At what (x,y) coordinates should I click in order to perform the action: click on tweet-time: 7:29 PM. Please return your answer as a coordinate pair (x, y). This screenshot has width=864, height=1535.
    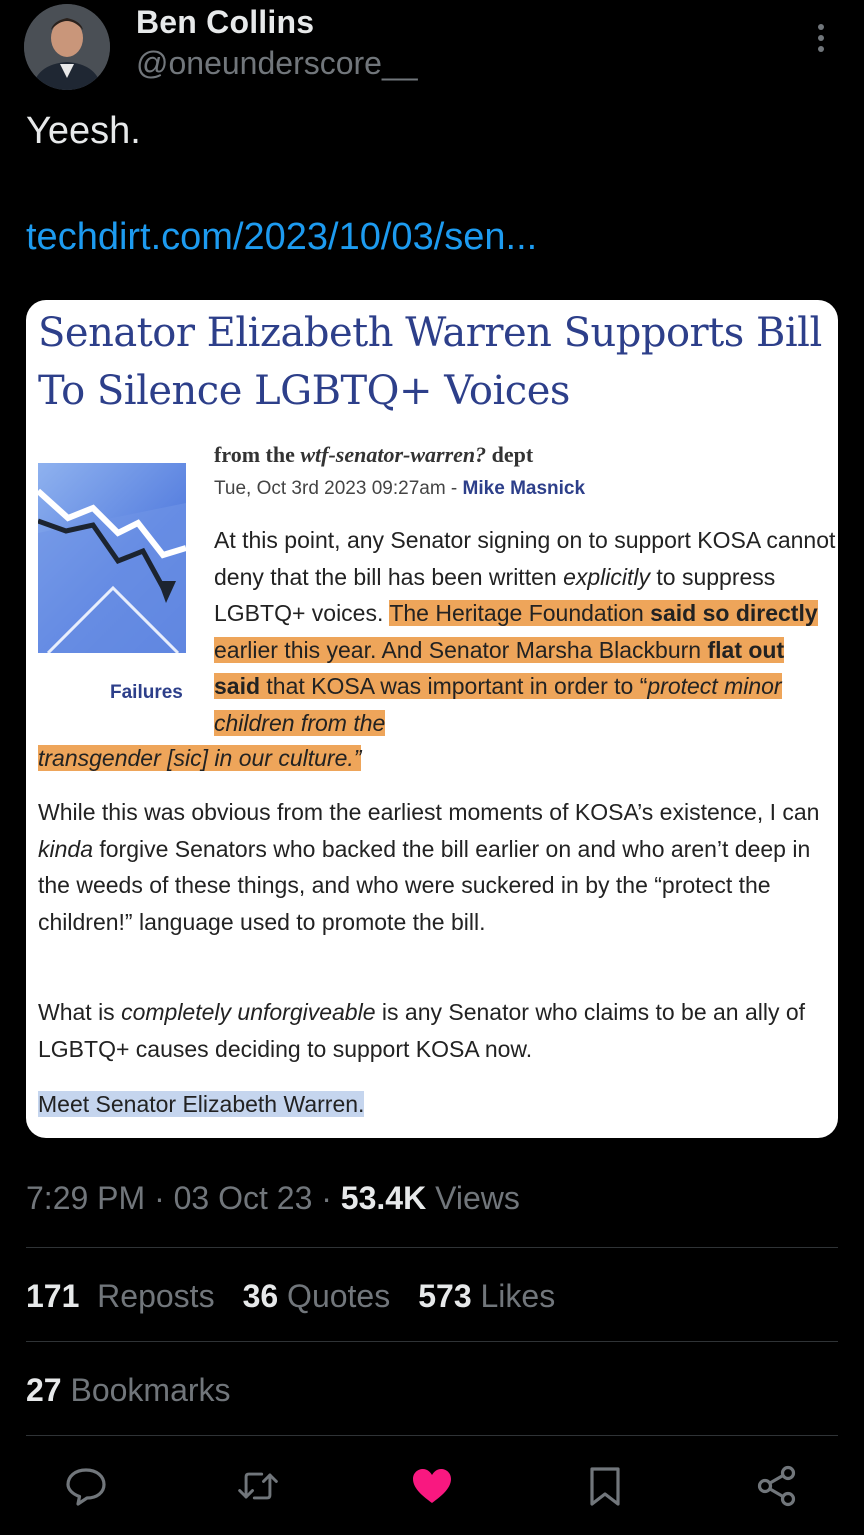
    Looking at the image, I should click on (86, 1198).